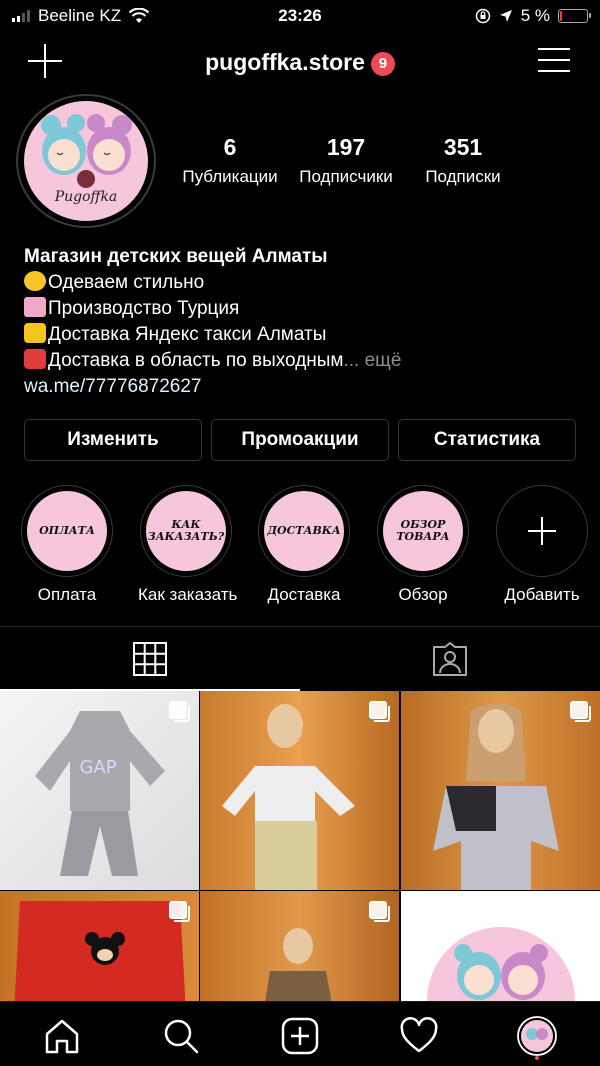 The width and height of the screenshot is (600, 1066). I want to click on heart-icon, so click(419, 1035).